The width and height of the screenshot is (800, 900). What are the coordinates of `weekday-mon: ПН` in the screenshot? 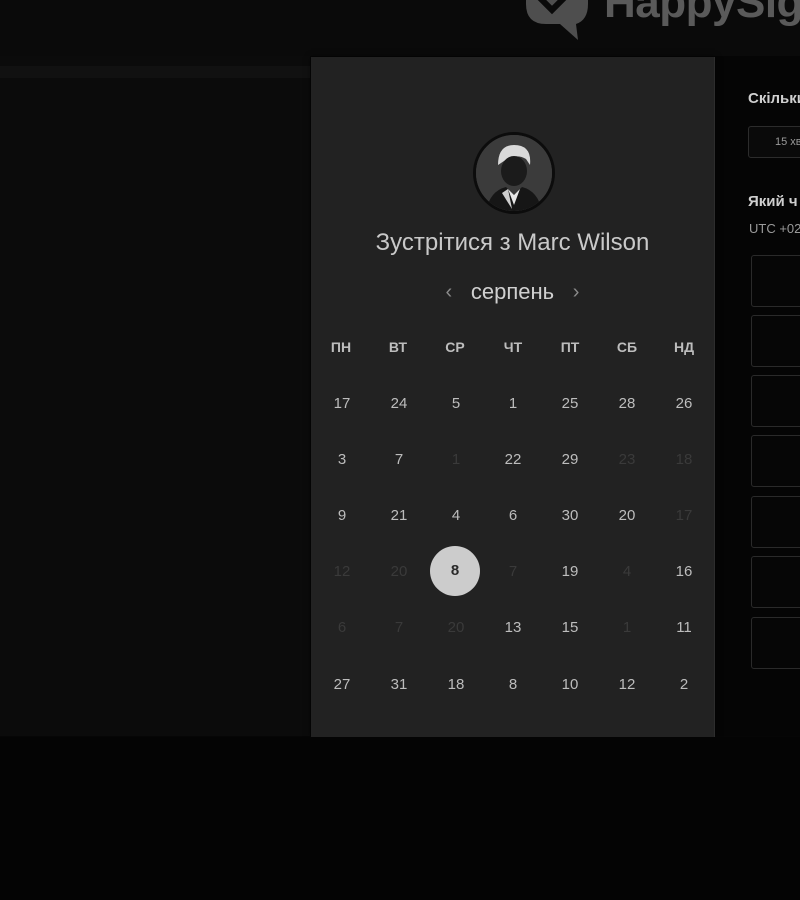 It's located at (341, 347).